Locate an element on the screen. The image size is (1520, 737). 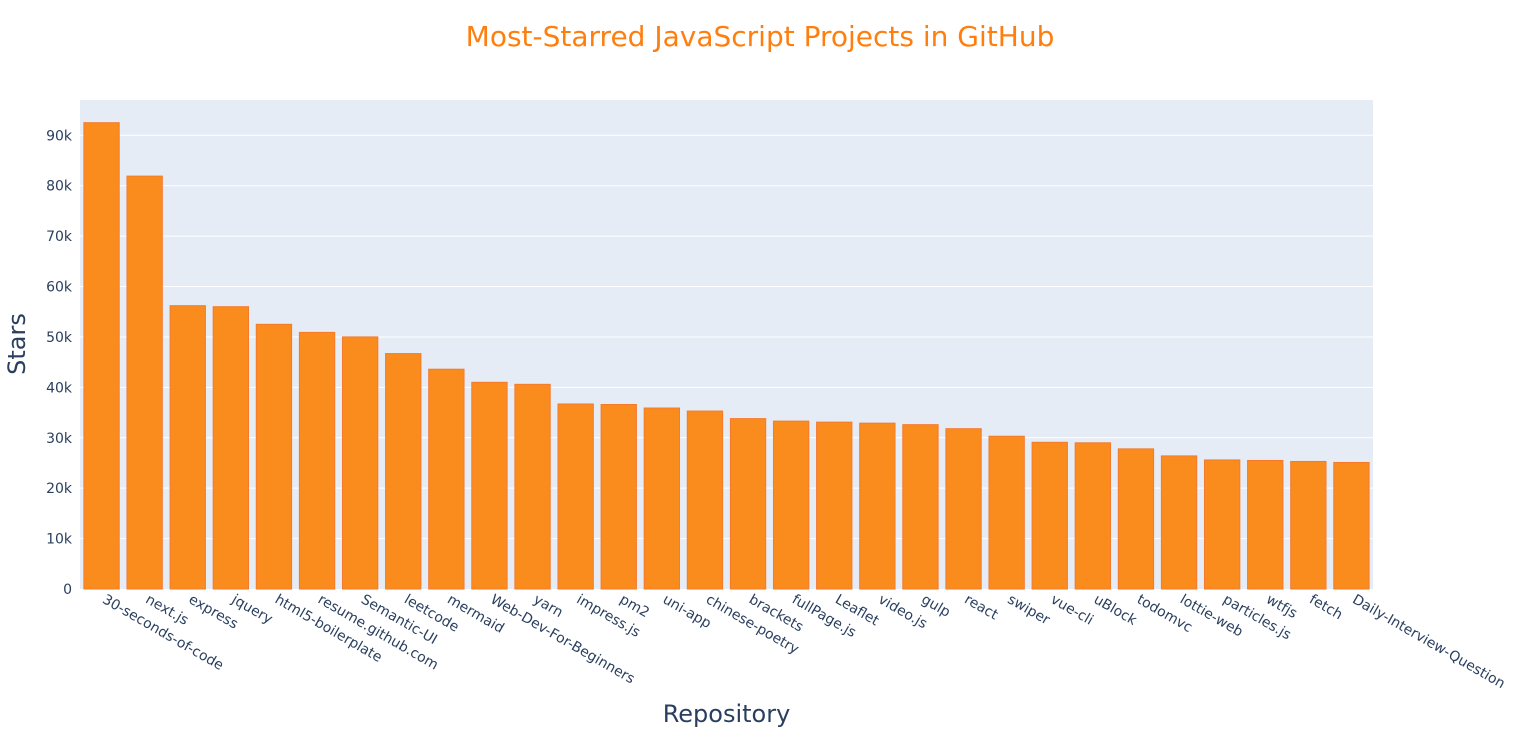
y-tick-label: 40k is located at coordinates (59, 388).